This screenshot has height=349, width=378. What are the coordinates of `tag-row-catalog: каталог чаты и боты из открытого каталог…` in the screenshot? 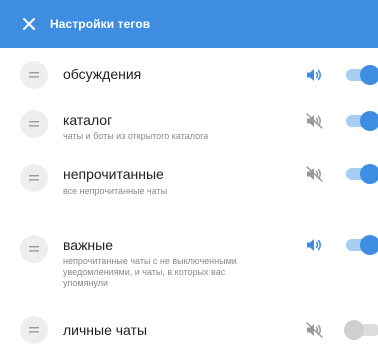 It's located at (189, 129).